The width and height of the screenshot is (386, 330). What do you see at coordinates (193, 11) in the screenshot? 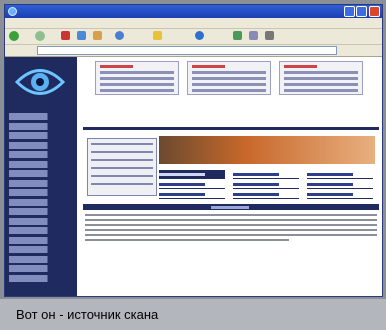
I see `title-bar` at bounding box center [193, 11].